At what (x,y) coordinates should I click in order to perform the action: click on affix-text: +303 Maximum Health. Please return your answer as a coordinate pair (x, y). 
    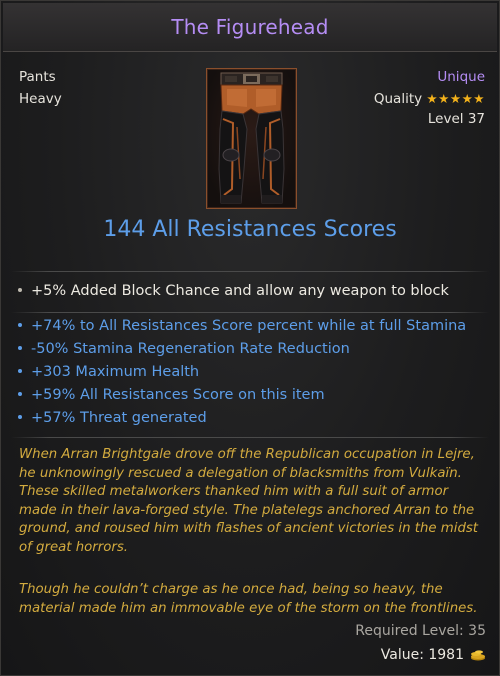
    Looking at the image, I should click on (115, 372).